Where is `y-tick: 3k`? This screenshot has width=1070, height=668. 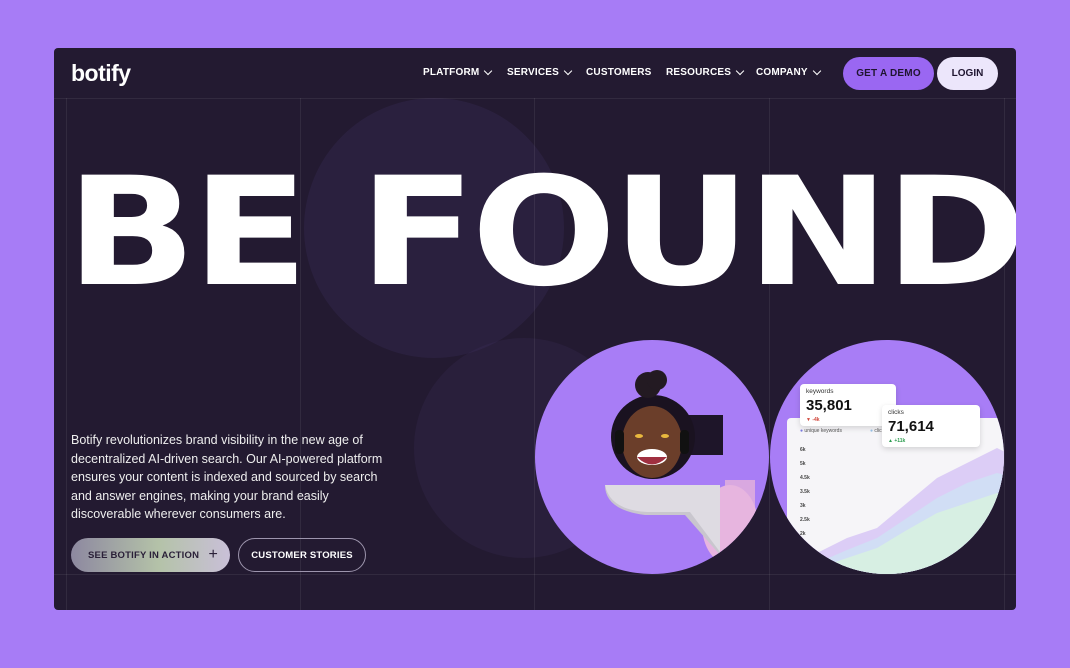
y-tick: 3k is located at coordinates (803, 506).